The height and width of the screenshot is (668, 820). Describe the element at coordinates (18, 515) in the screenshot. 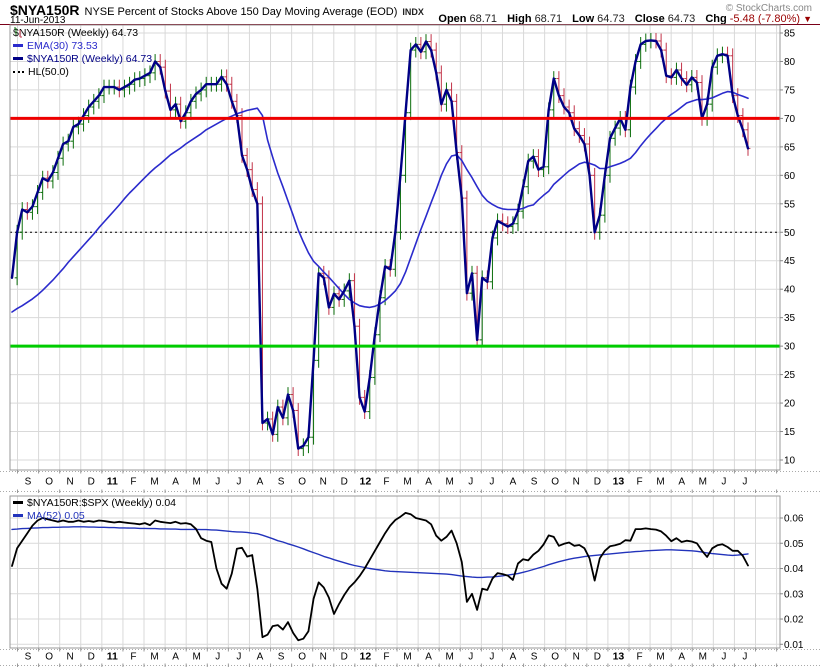

I see `ma-line-swatch` at that location.